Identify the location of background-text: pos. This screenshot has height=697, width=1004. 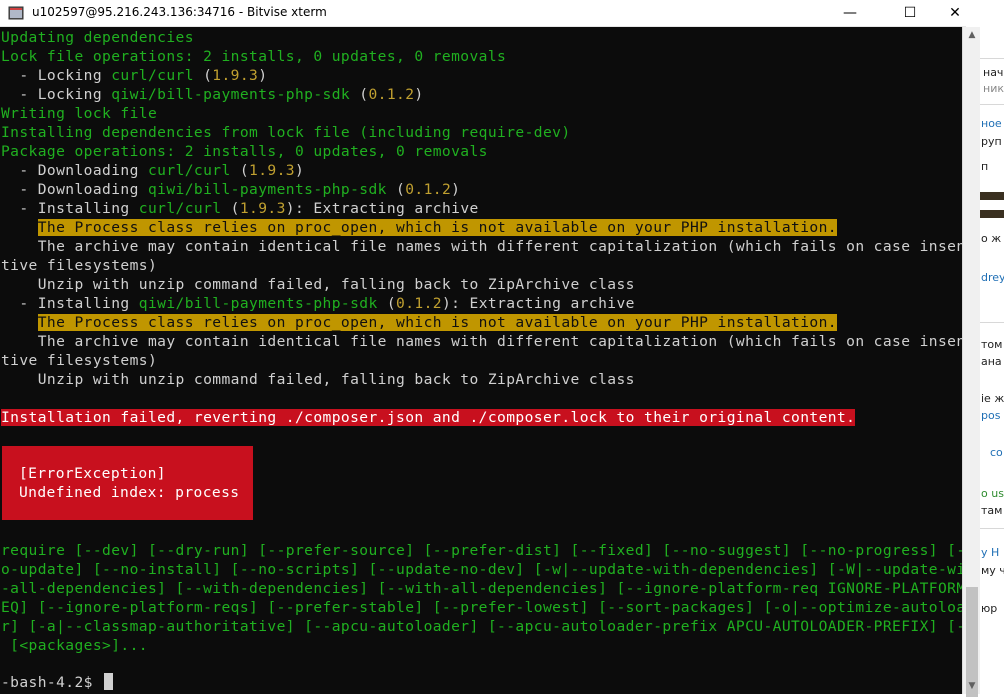
(991, 415).